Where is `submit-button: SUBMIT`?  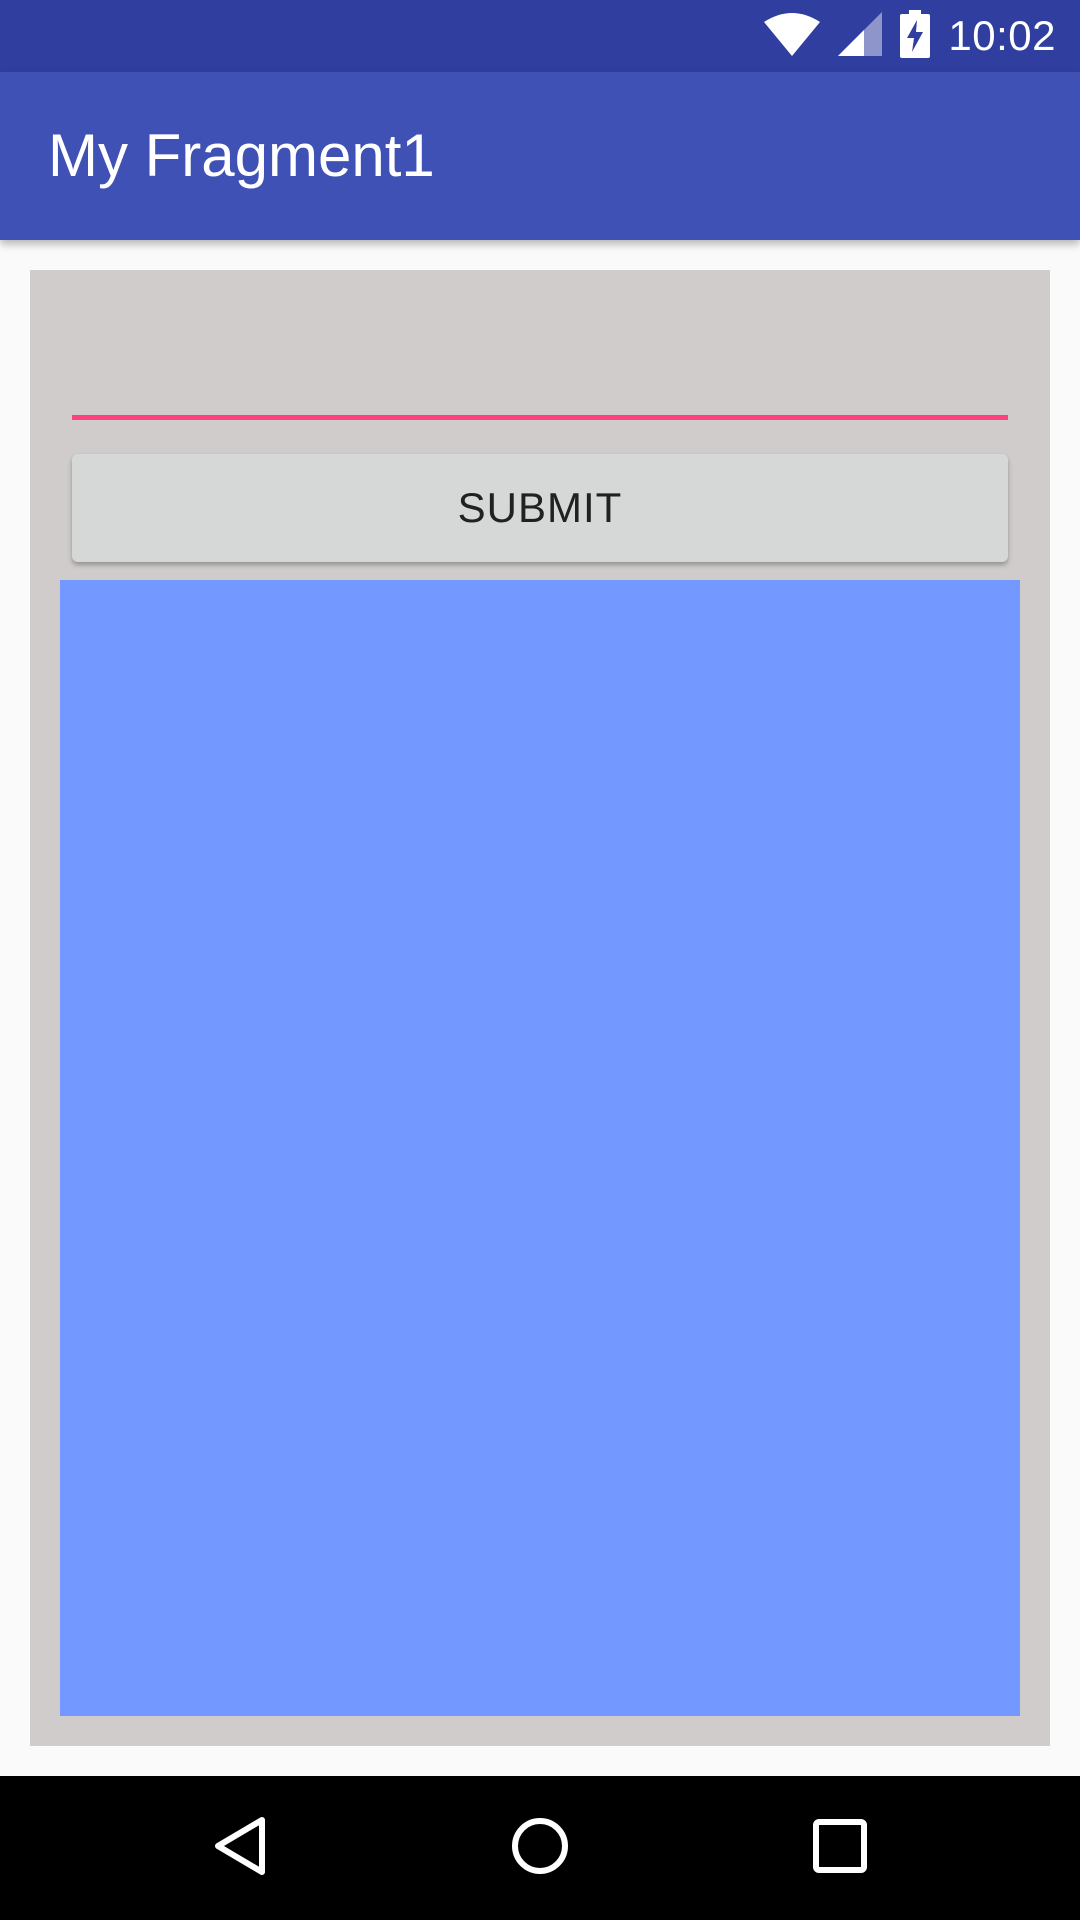
submit-button: SUBMIT is located at coordinates (540, 508).